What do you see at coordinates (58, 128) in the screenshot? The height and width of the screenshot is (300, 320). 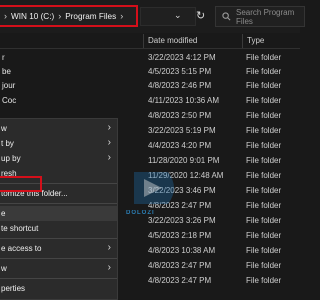 I see `menu-item-view: w ›` at bounding box center [58, 128].